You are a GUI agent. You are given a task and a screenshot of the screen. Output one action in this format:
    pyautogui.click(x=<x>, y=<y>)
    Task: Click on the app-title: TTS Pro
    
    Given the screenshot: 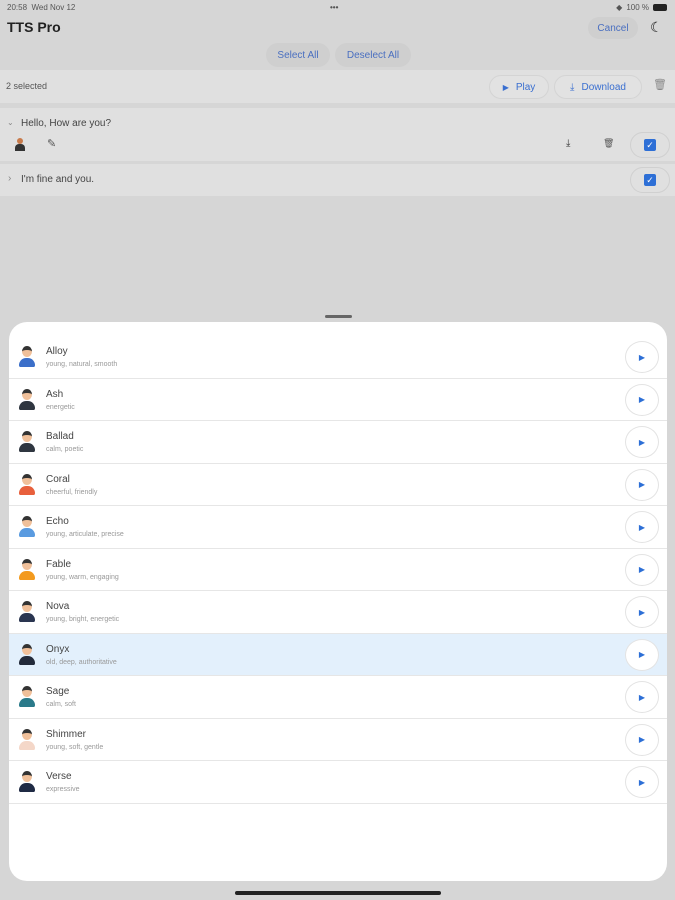 What is the action you would take?
    pyautogui.click(x=34, y=27)
    